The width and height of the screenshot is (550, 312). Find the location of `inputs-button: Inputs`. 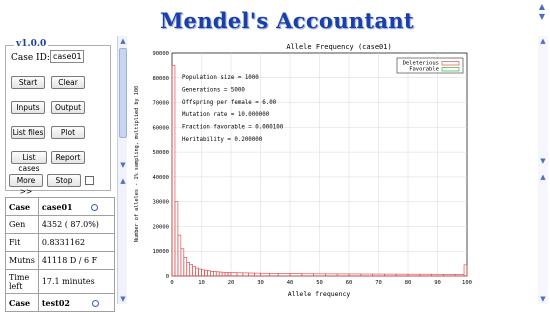

inputs-button: Inputs is located at coordinates (28, 107).